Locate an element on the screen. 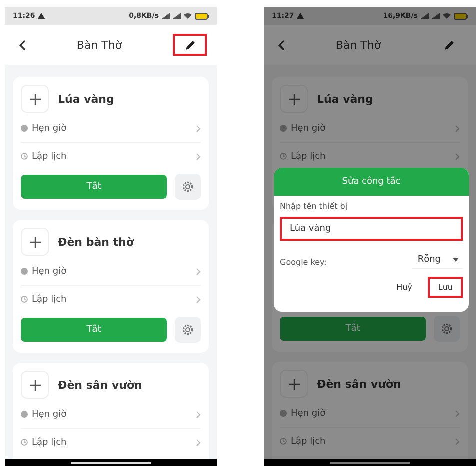  device-name: Đèn bàn thờ is located at coordinates (96, 242).